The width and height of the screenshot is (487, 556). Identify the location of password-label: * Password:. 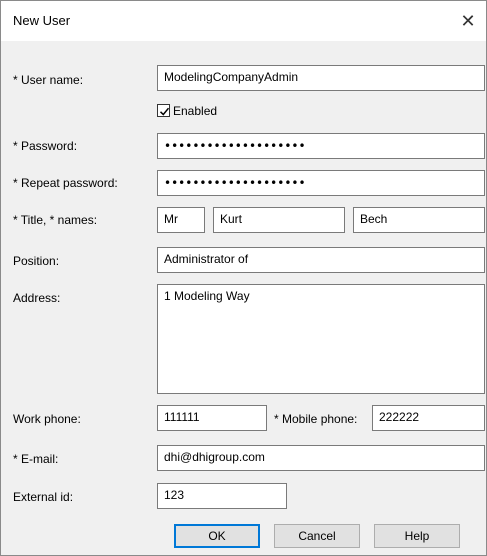
(45, 146).